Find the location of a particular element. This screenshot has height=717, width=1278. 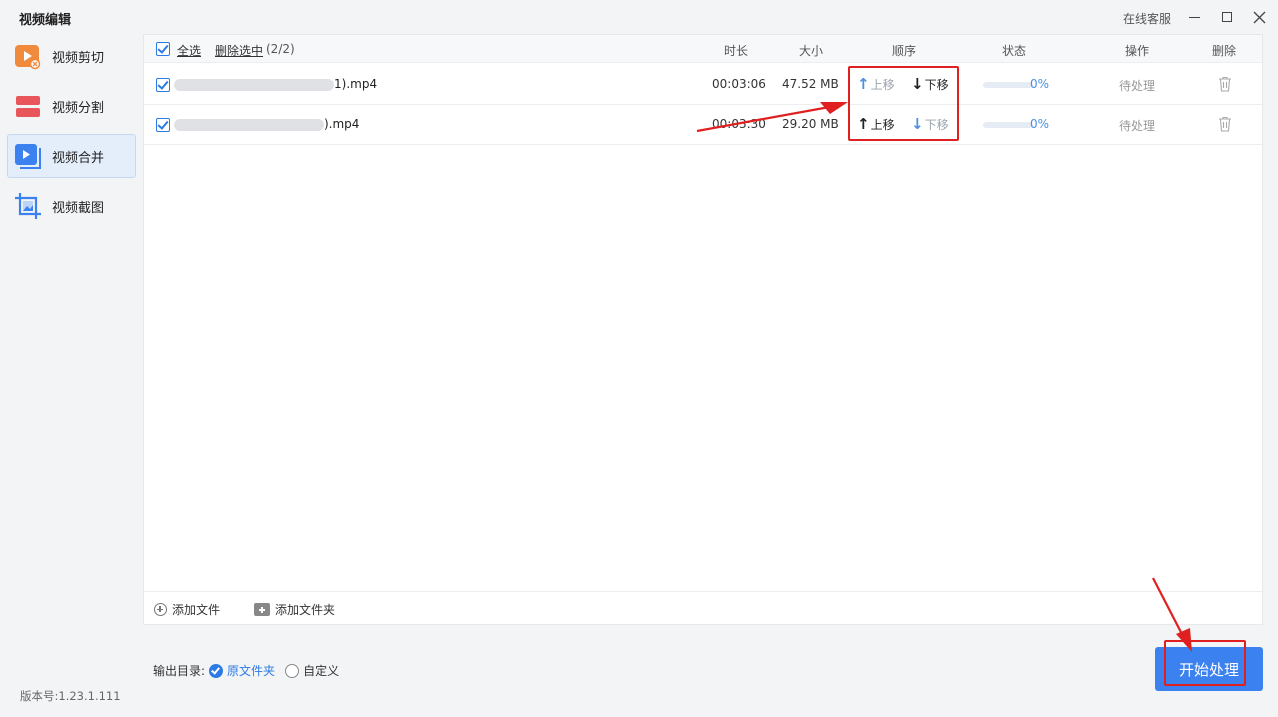

online-support-link: 在线客服 is located at coordinates (1147, 18).